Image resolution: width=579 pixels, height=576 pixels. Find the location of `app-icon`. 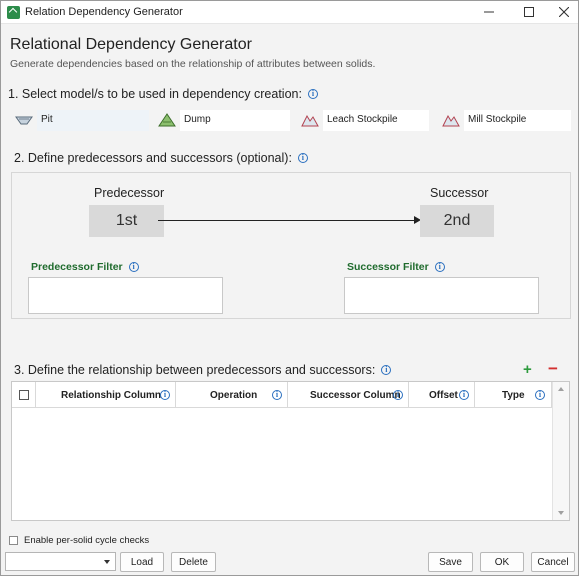

app-icon is located at coordinates (13, 12).